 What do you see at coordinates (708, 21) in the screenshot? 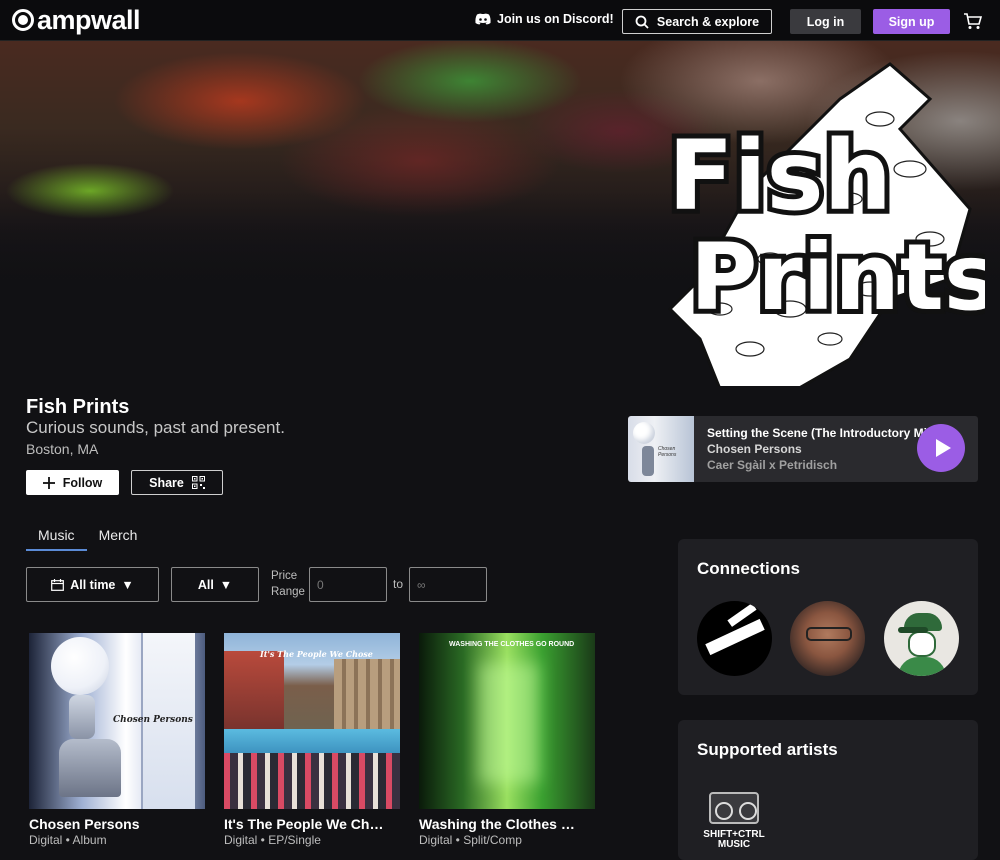
I see `search-label: Search & explore` at bounding box center [708, 21].